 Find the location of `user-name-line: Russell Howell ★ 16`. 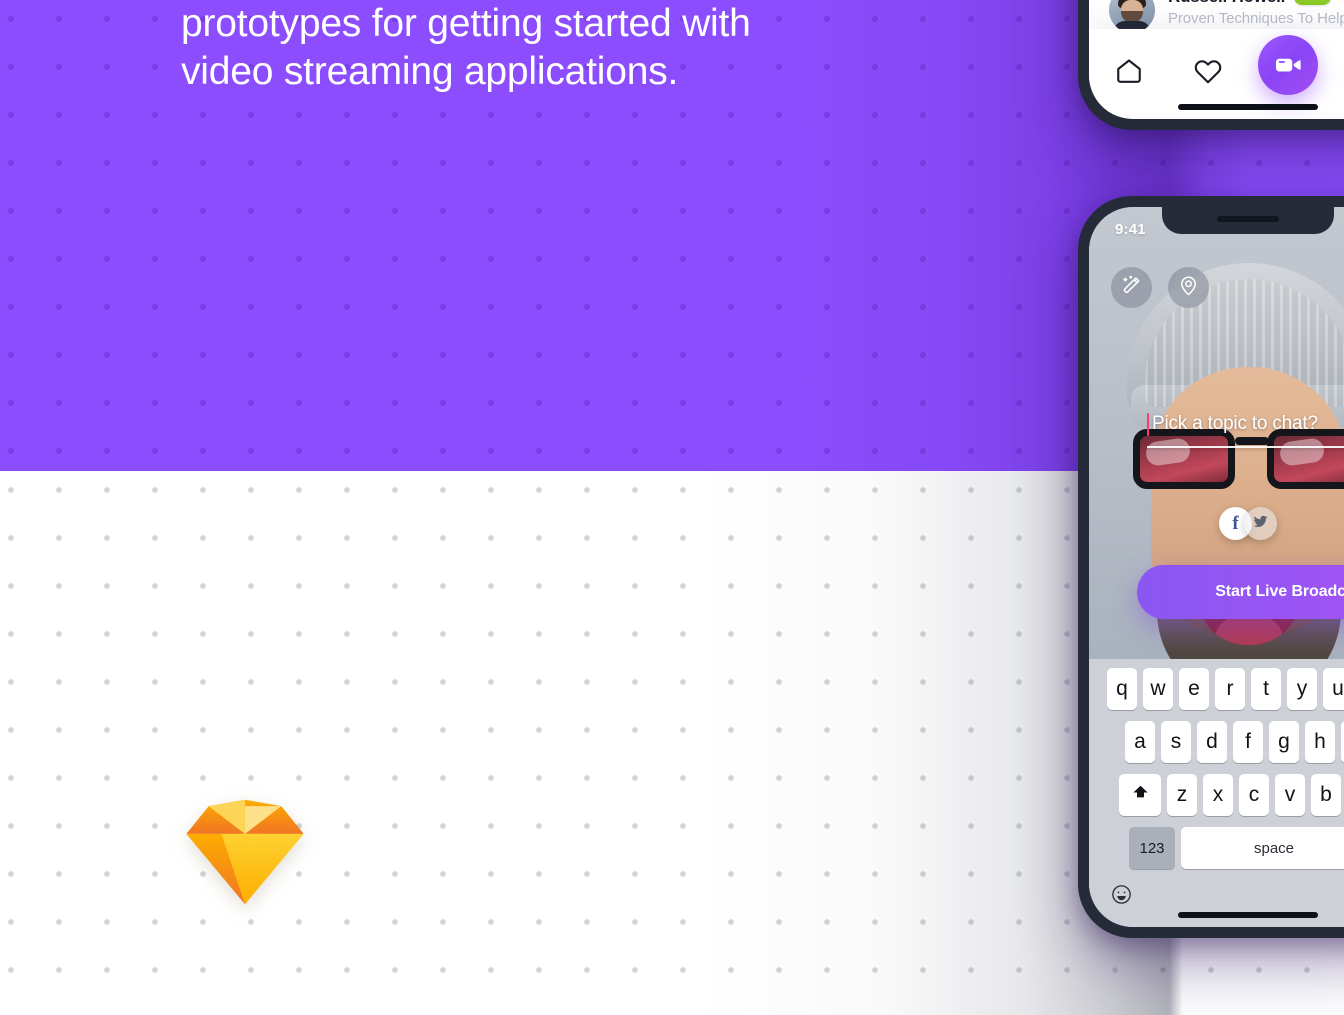

user-name-line: Russell Howell ★ 16 is located at coordinates (1256, 3).